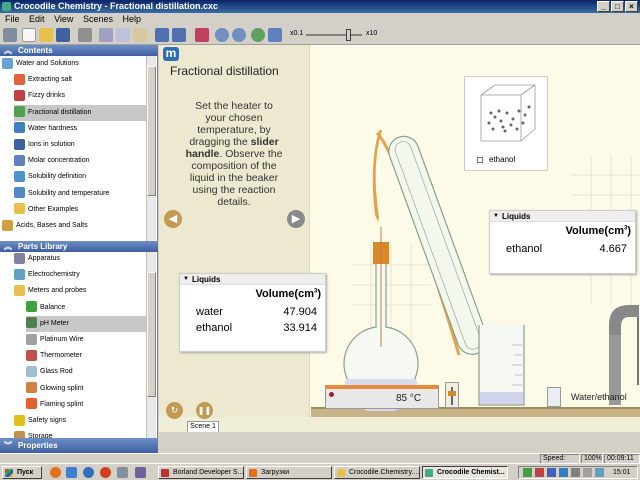 This screenshot has height=480, width=640. Describe the element at coordinates (140, 472) in the screenshot. I see `media-icon` at that location.